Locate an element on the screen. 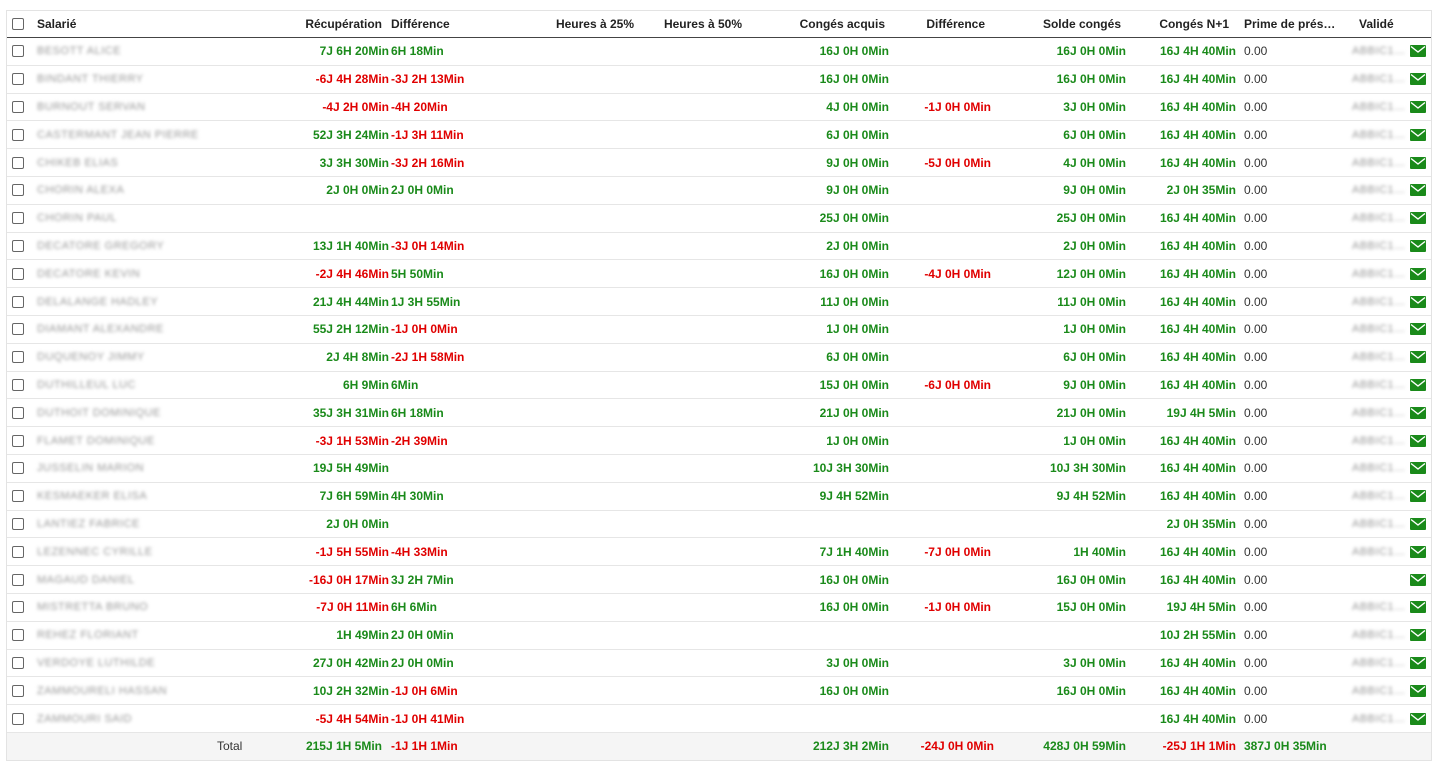 This screenshot has height=764, width=1439. employee-name: MAGAUD DANIEL is located at coordinates (122, 579).